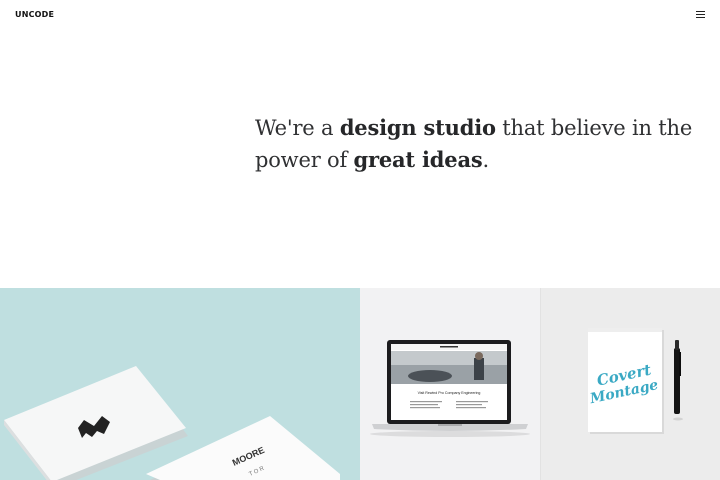  Describe the element at coordinates (417, 127) in the screenshot. I see `hero-emphasis-design-studio: design studio` at that location.